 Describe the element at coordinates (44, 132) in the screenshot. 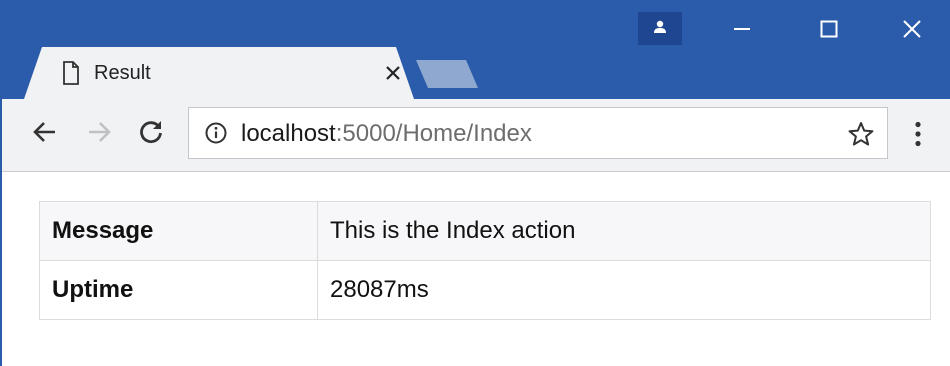

I see `back-arrow-icon` at that location.